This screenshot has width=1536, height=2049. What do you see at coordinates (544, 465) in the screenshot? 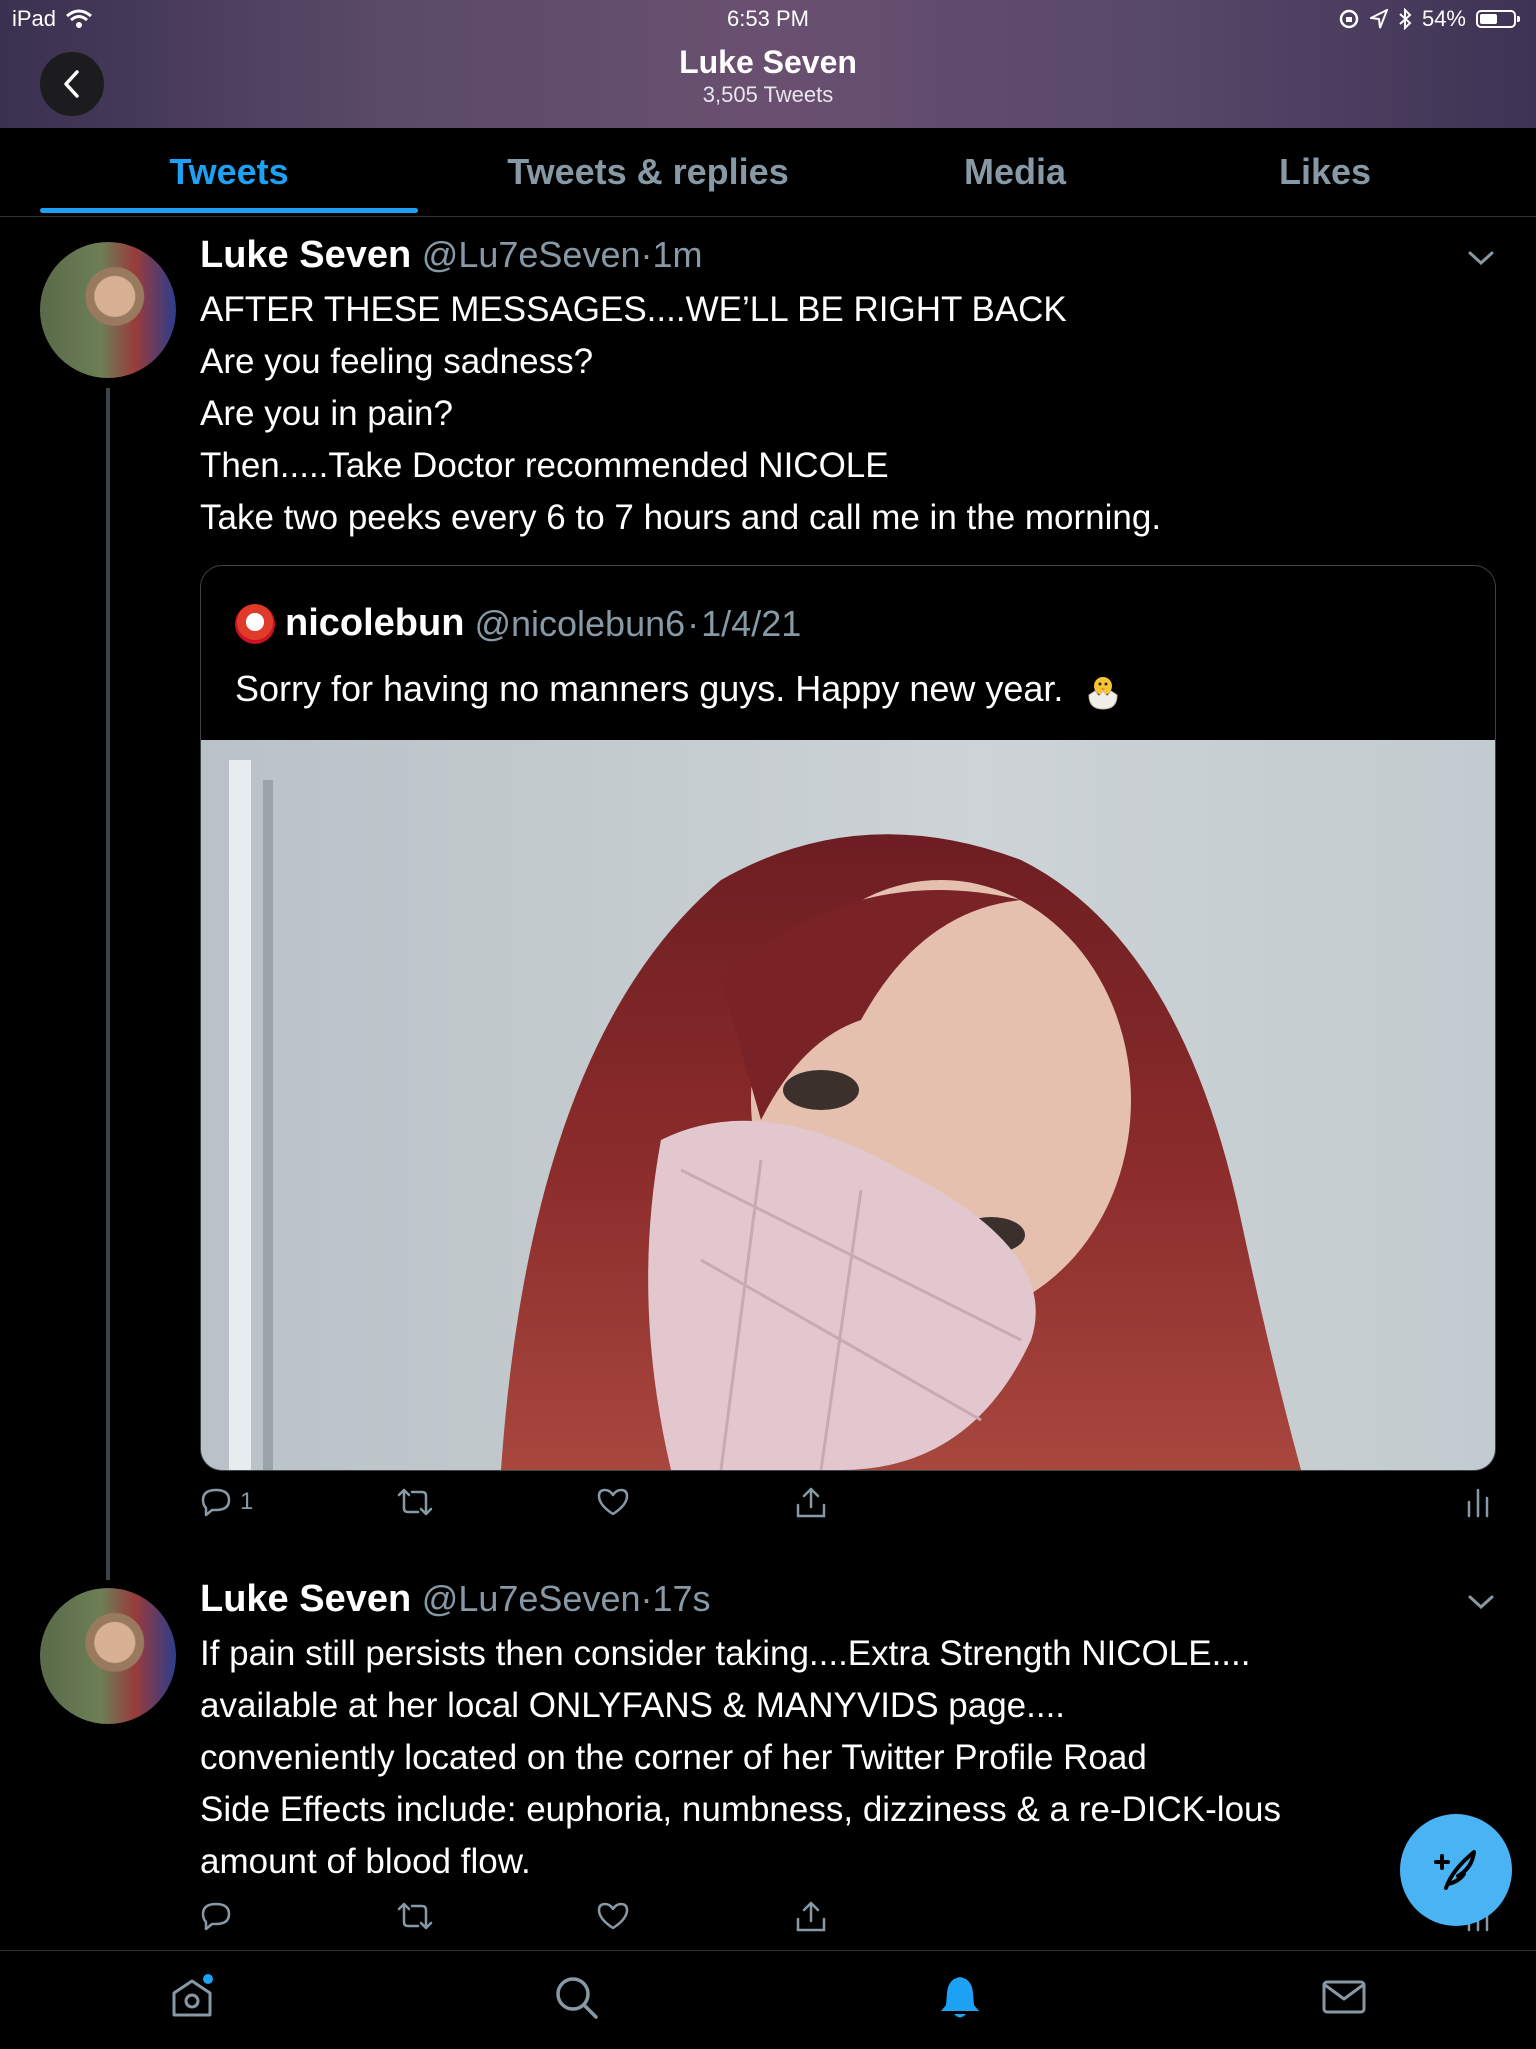
I see `tweet-line: Then.....Take Doctor recommended NICOLE` at bounding box center [544, 465].